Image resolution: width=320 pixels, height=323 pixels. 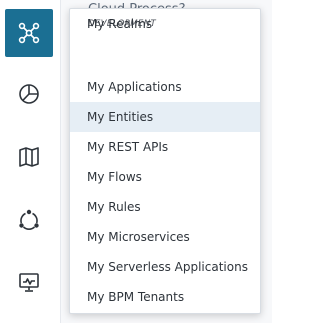 I want to click on nav-item-analytics, so click(x=29, y=94).